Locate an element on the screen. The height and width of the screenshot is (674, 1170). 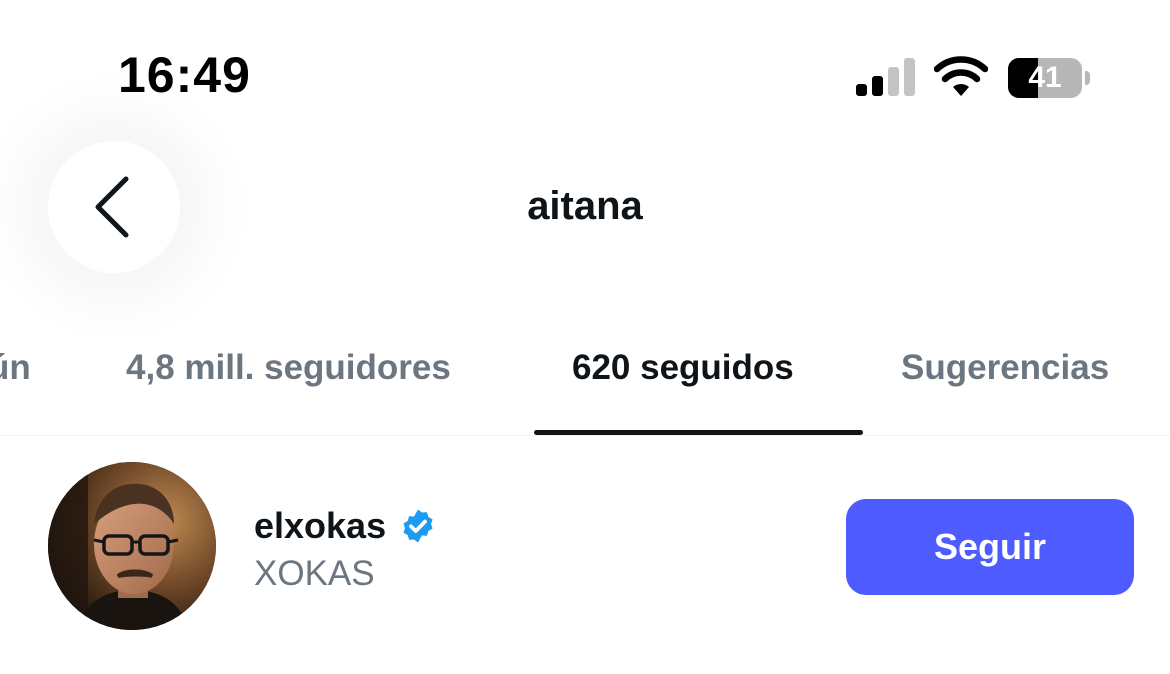
user-handle: XOKAS is located at coordinates (314, 573).